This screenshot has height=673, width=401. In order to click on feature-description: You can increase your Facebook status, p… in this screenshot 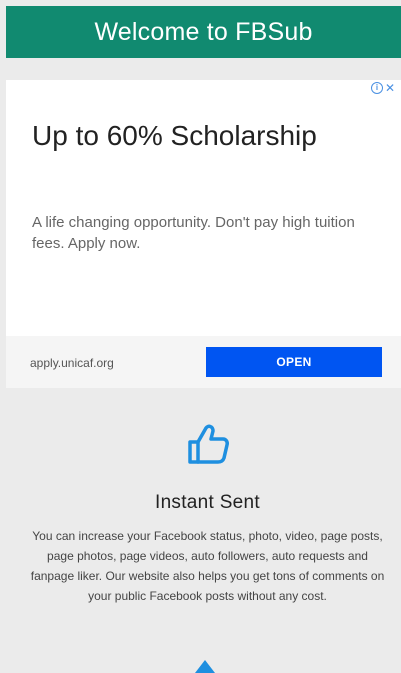, I will do `click(207, 566)`.